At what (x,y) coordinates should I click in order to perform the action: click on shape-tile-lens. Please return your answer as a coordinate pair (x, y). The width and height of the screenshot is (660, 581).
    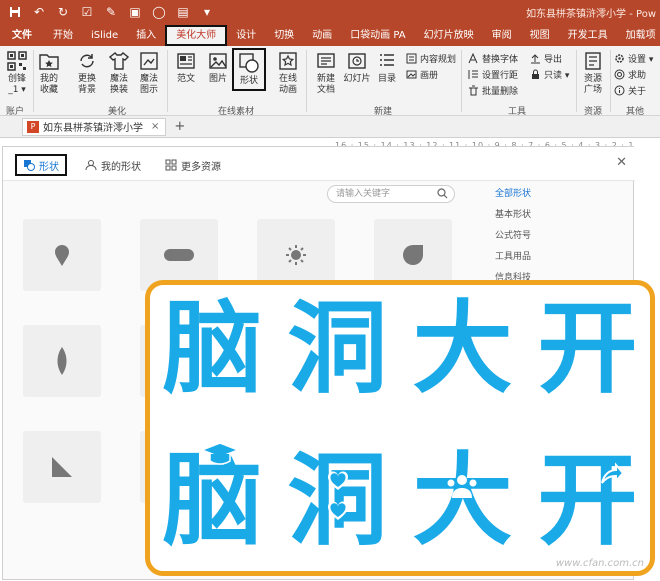
    Looking at the image, I should click on (62, 361).